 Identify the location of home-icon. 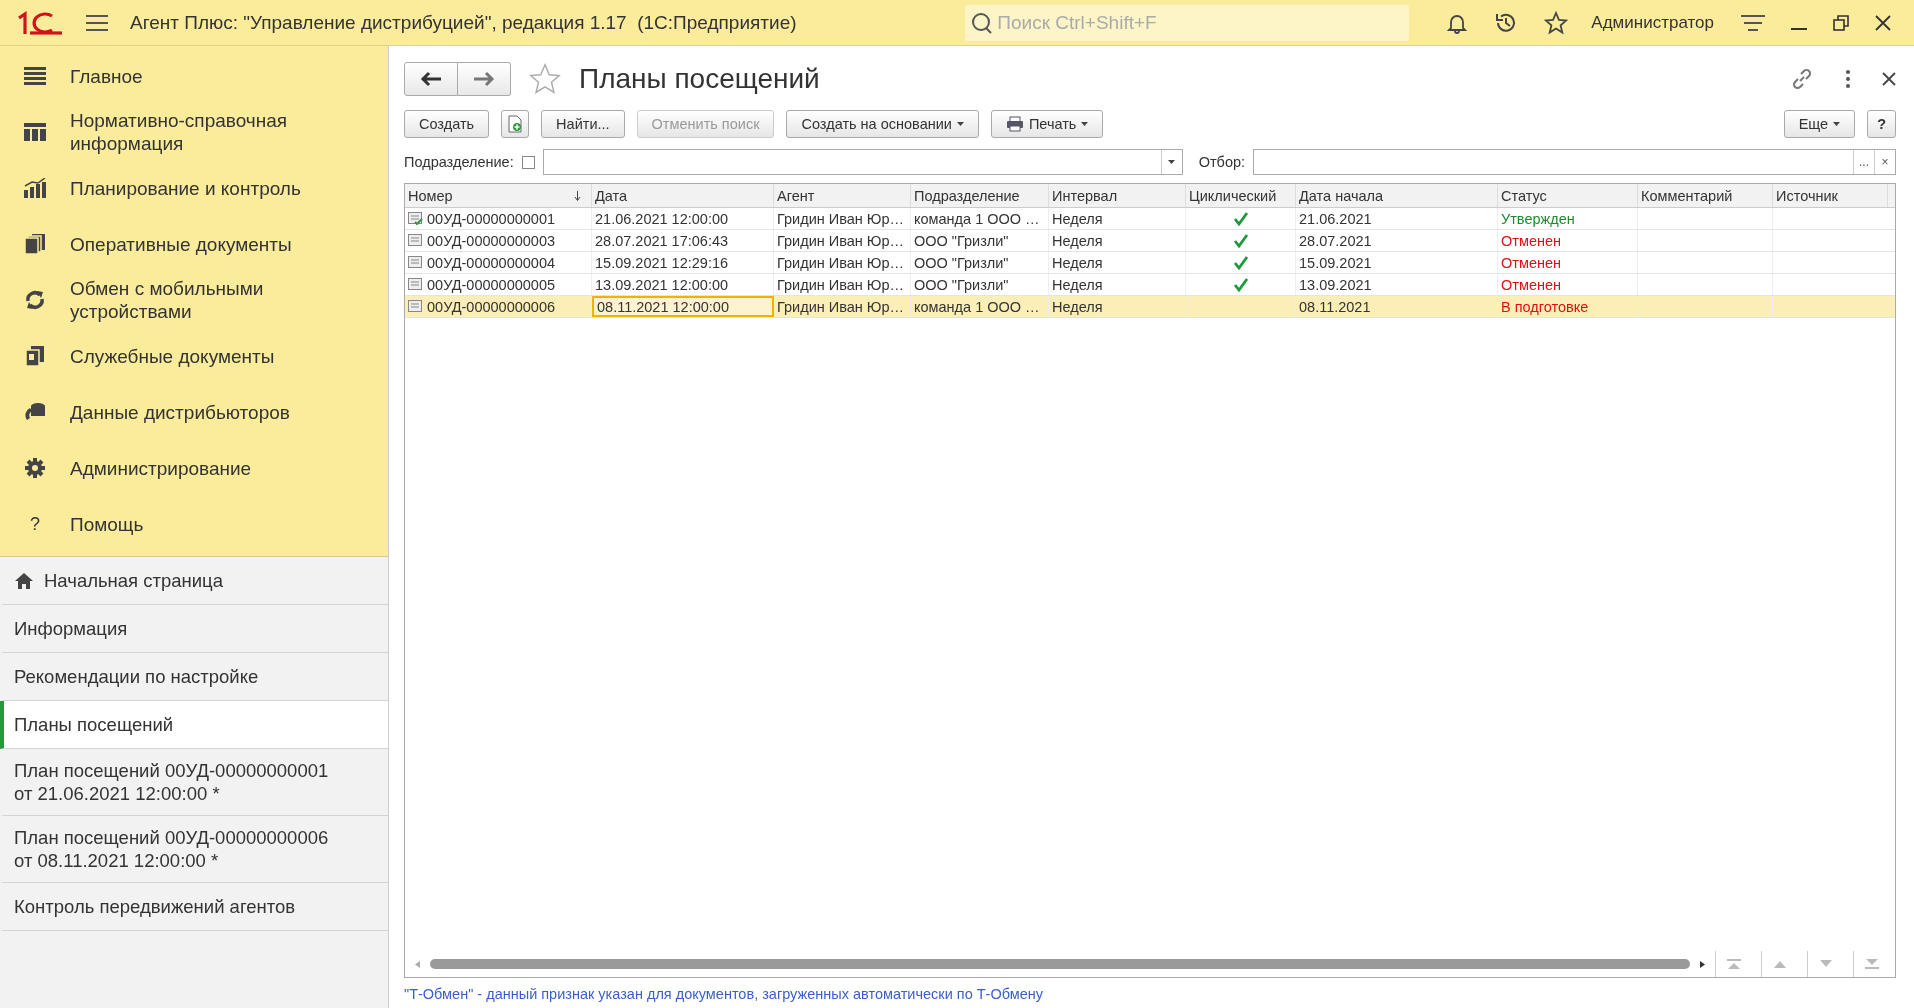
(24, 580).